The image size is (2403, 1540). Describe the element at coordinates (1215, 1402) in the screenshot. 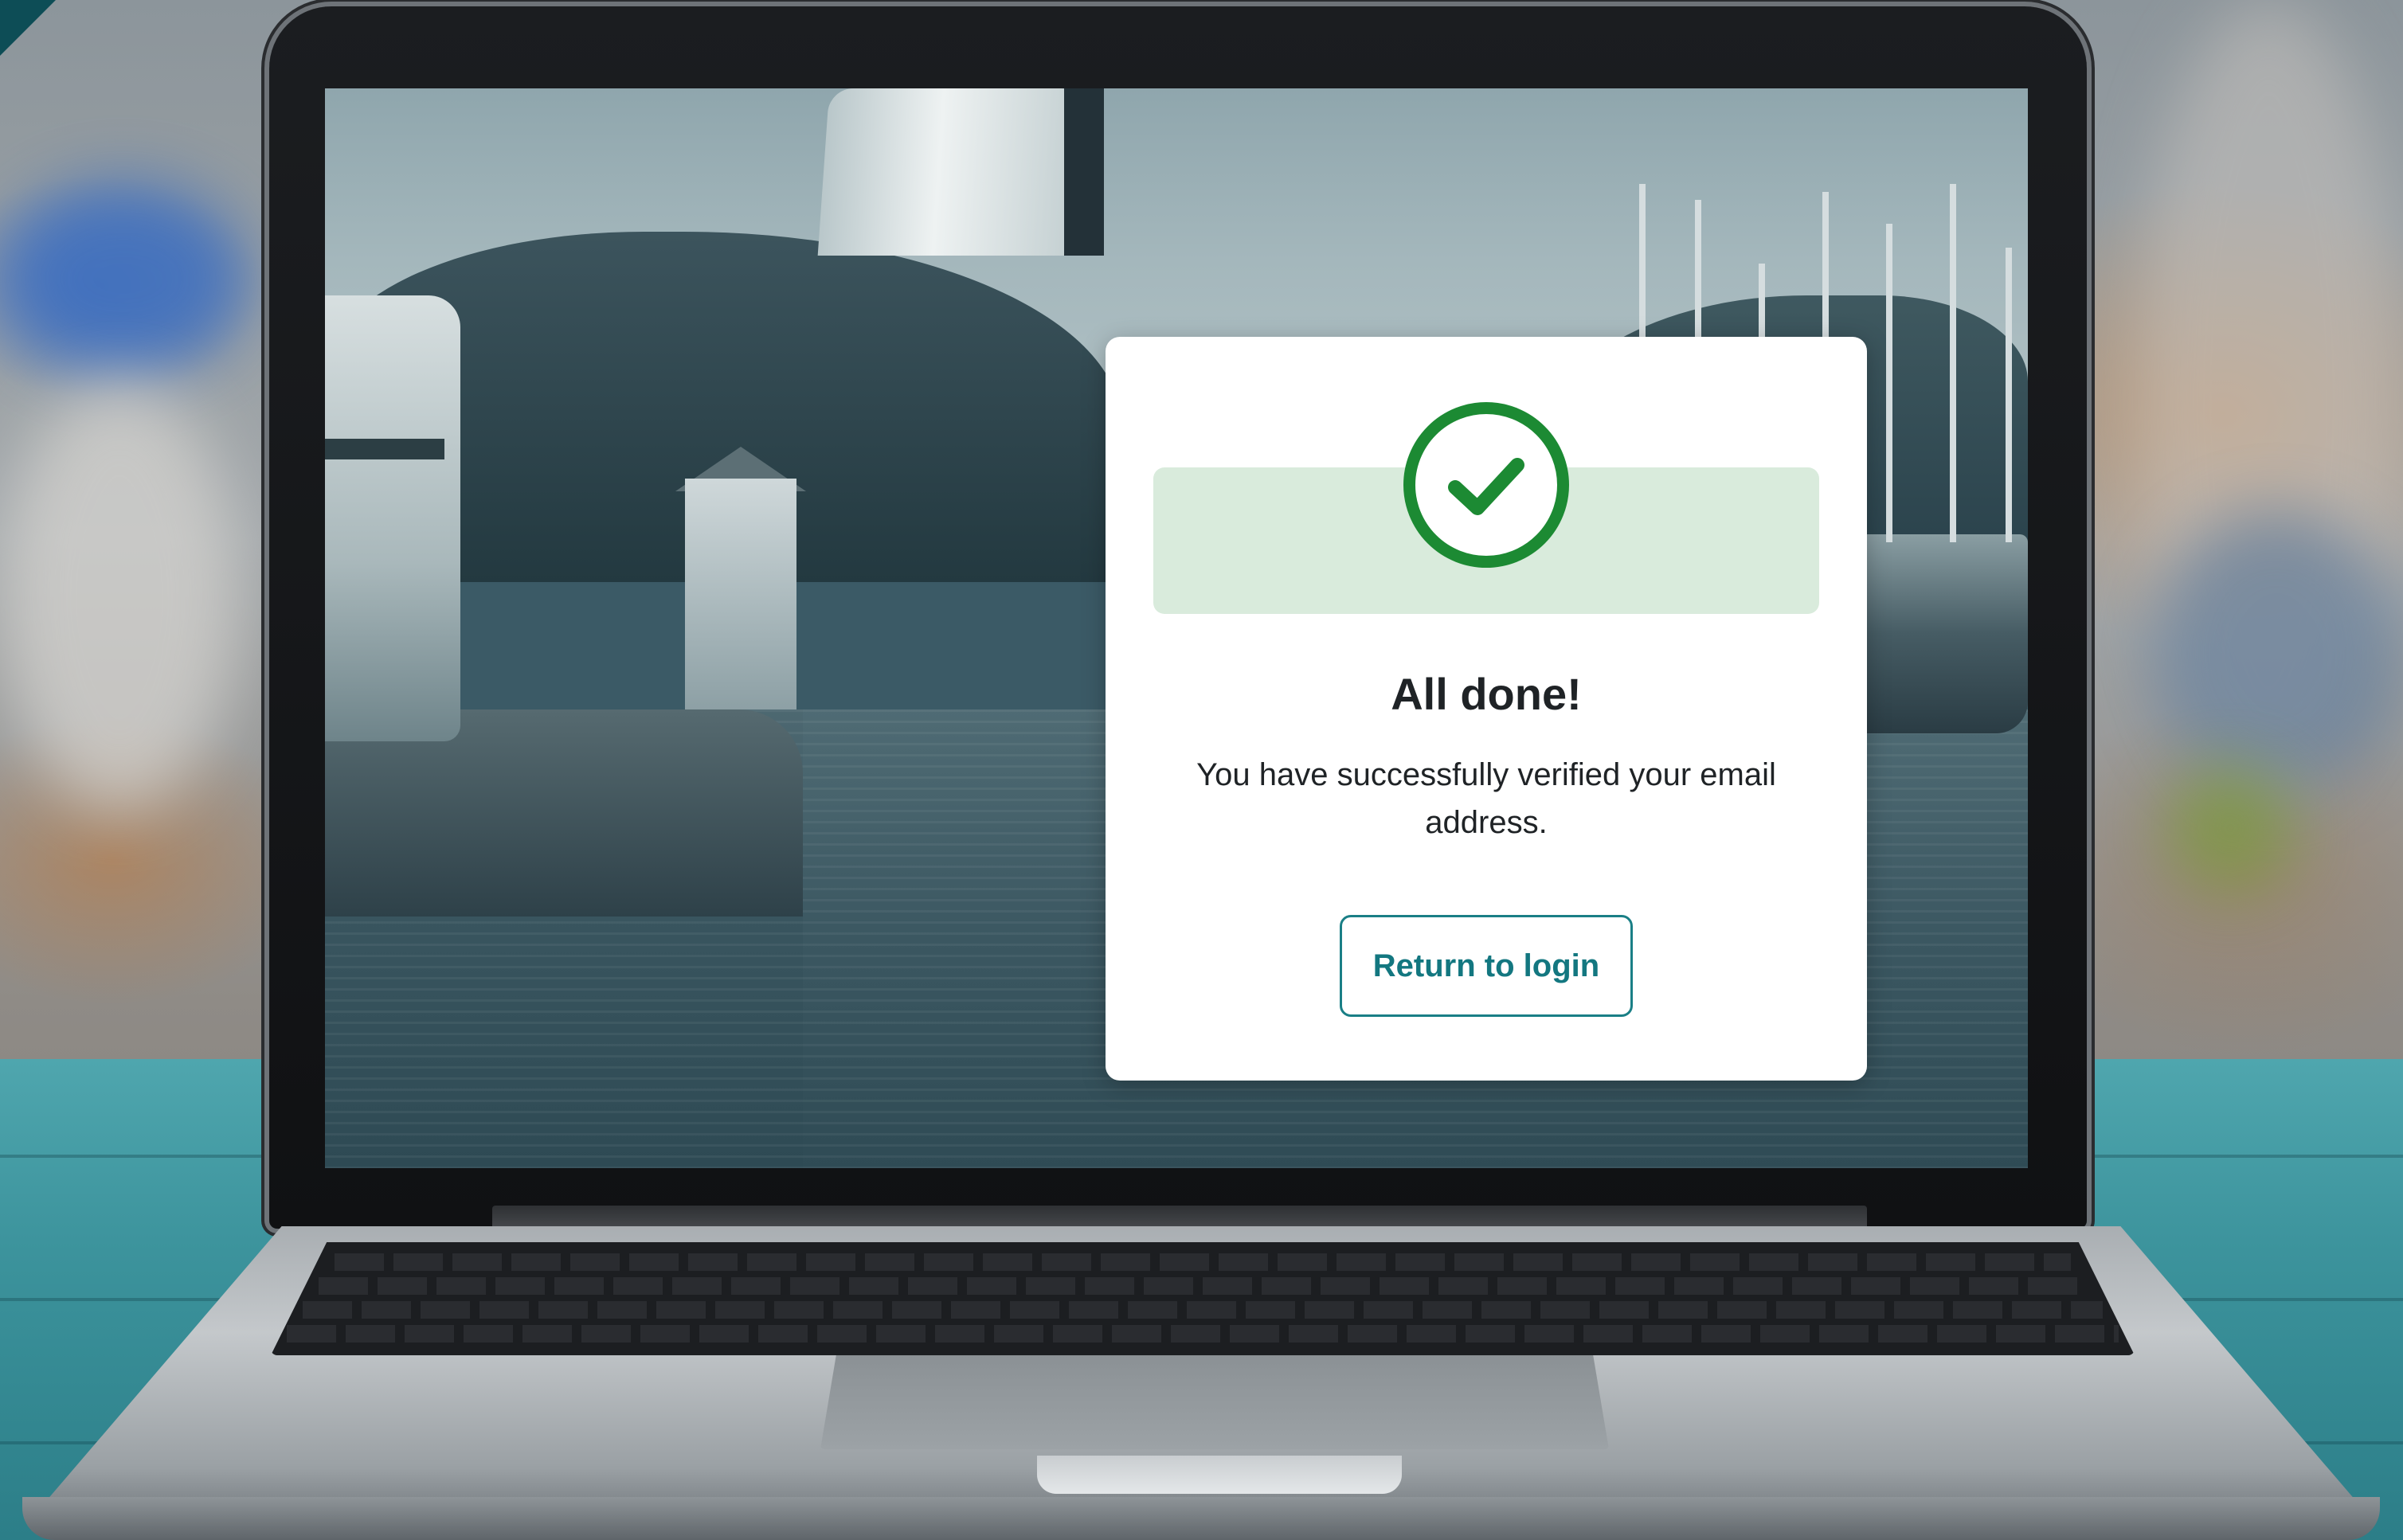

I see `laptop-trackpad` at that location.